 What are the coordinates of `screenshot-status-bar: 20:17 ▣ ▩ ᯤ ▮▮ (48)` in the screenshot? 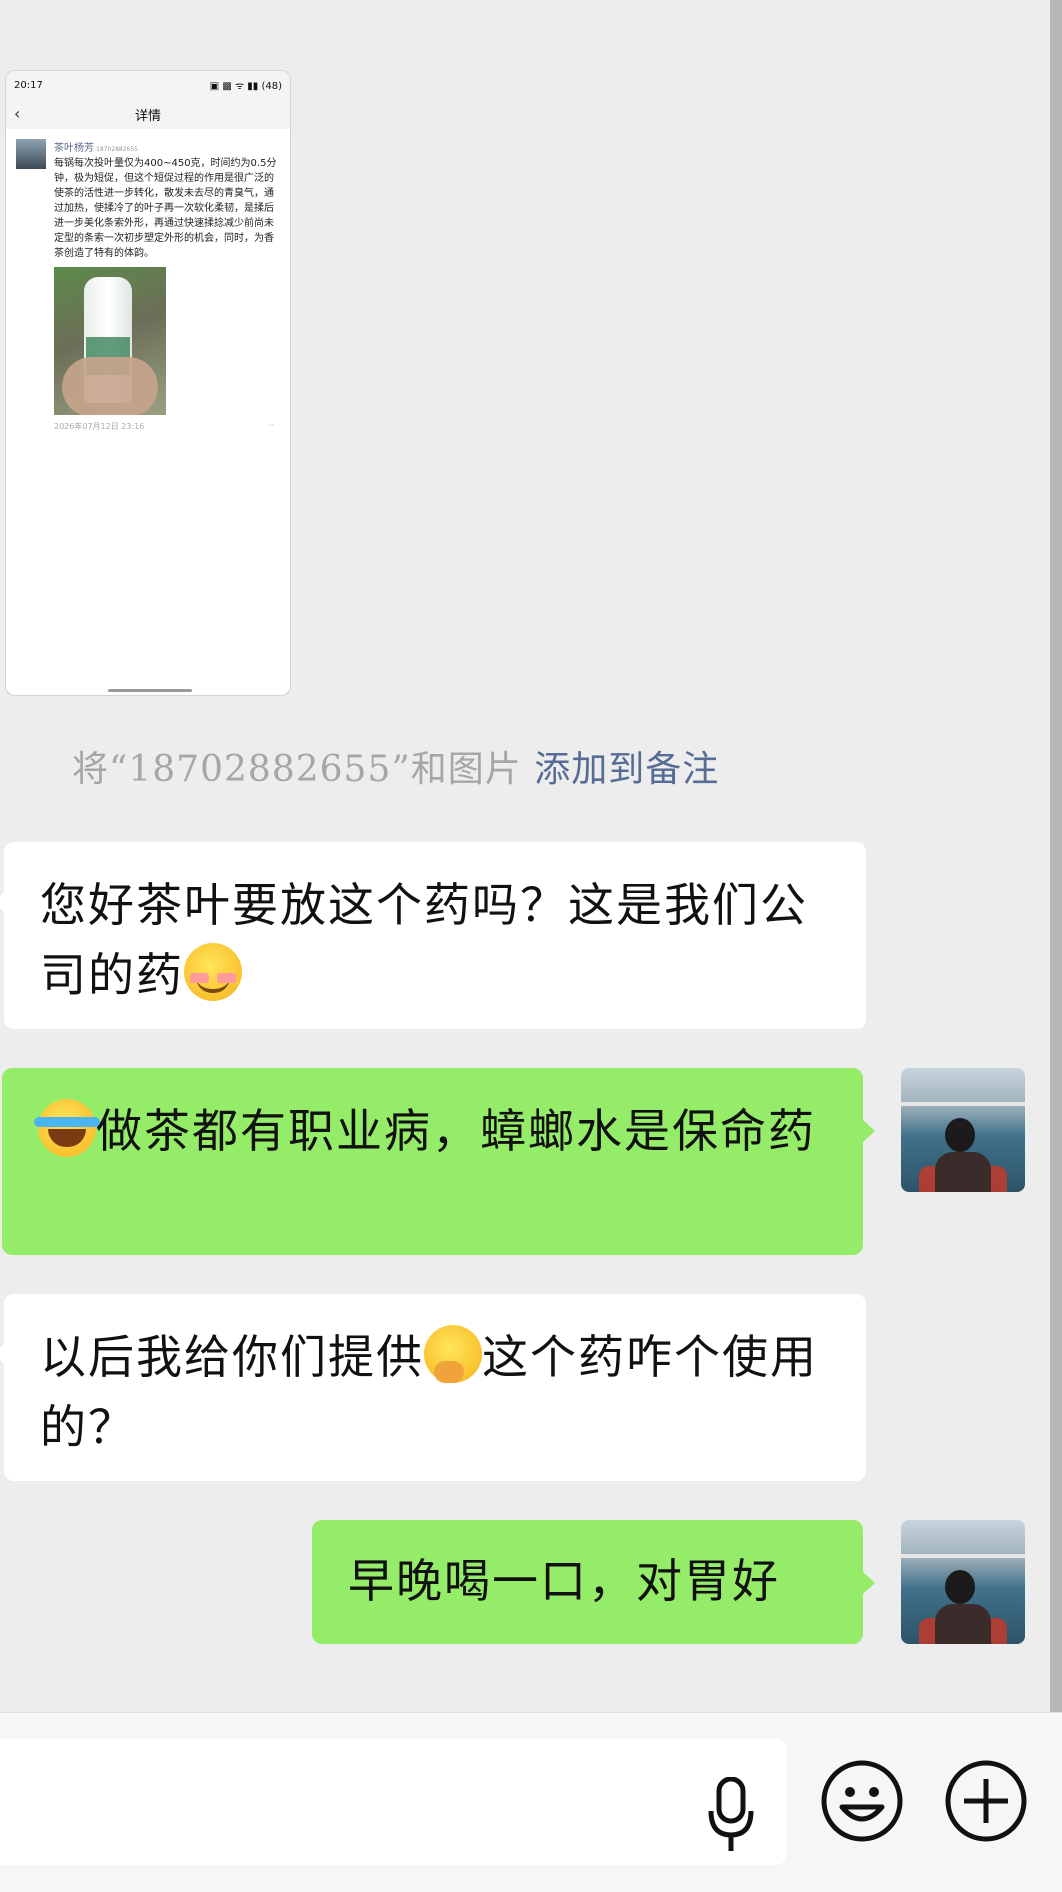 It's located at (148, 85).